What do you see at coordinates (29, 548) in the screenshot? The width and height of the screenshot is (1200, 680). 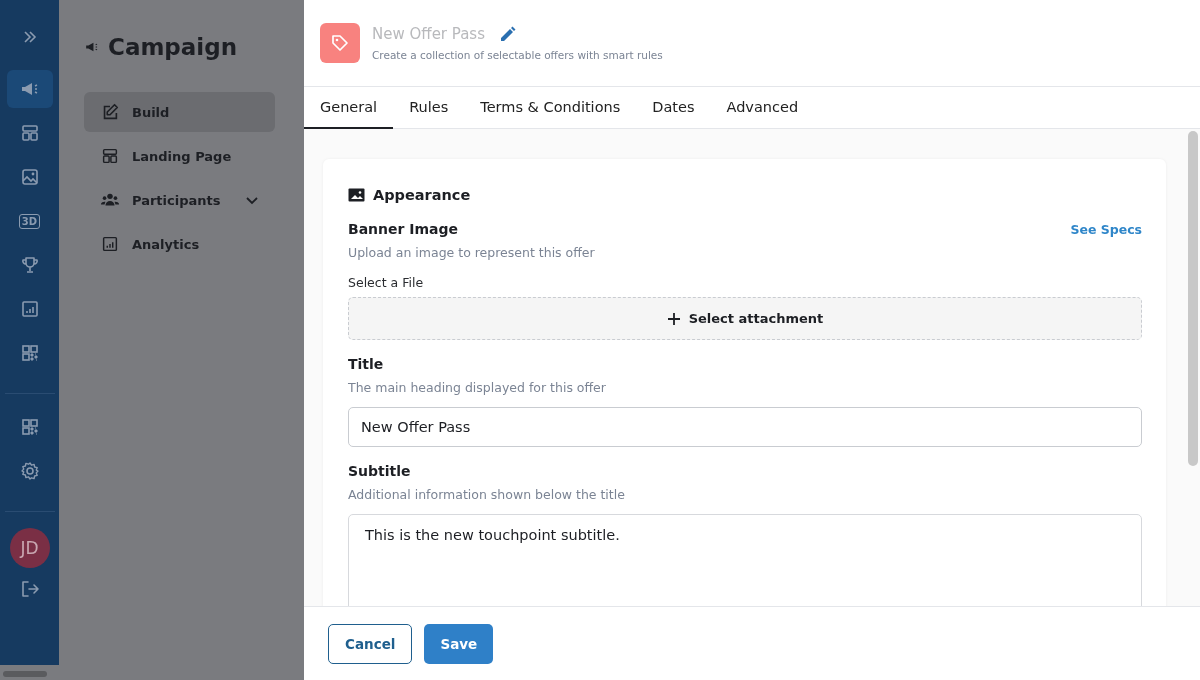 I see `user-avatar: JD` at bounding box center [29, 548].